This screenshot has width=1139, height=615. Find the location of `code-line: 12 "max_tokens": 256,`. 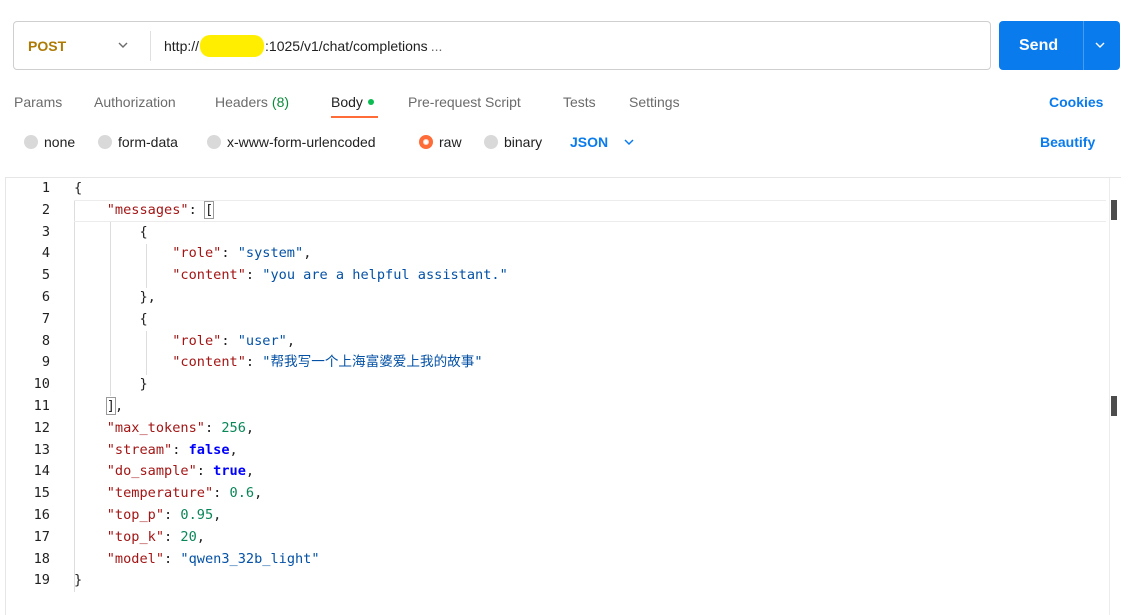

code-line: 12 "max_tokens": 256, is located at coordinates (556, 429).